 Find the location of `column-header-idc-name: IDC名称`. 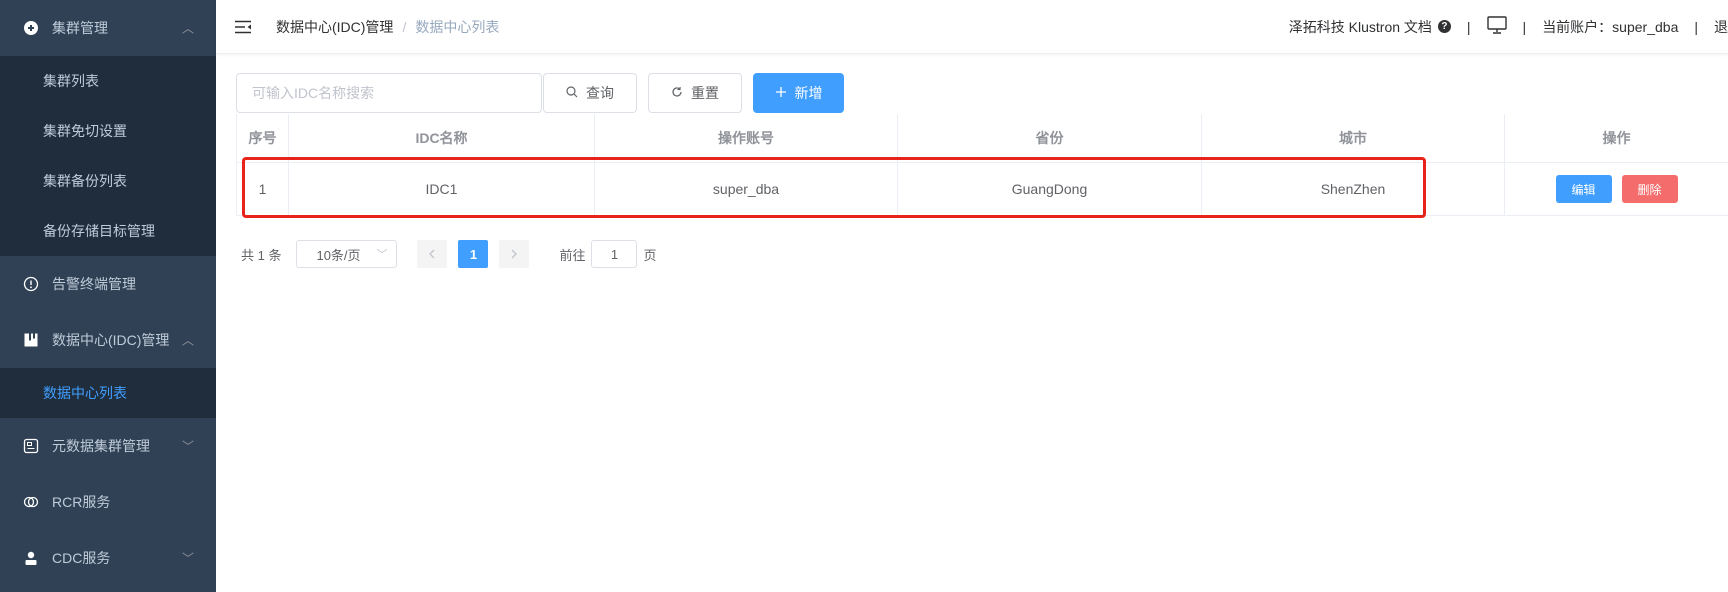

column-header-idc-name: IDC名称 is located at coordinates (441, 138).